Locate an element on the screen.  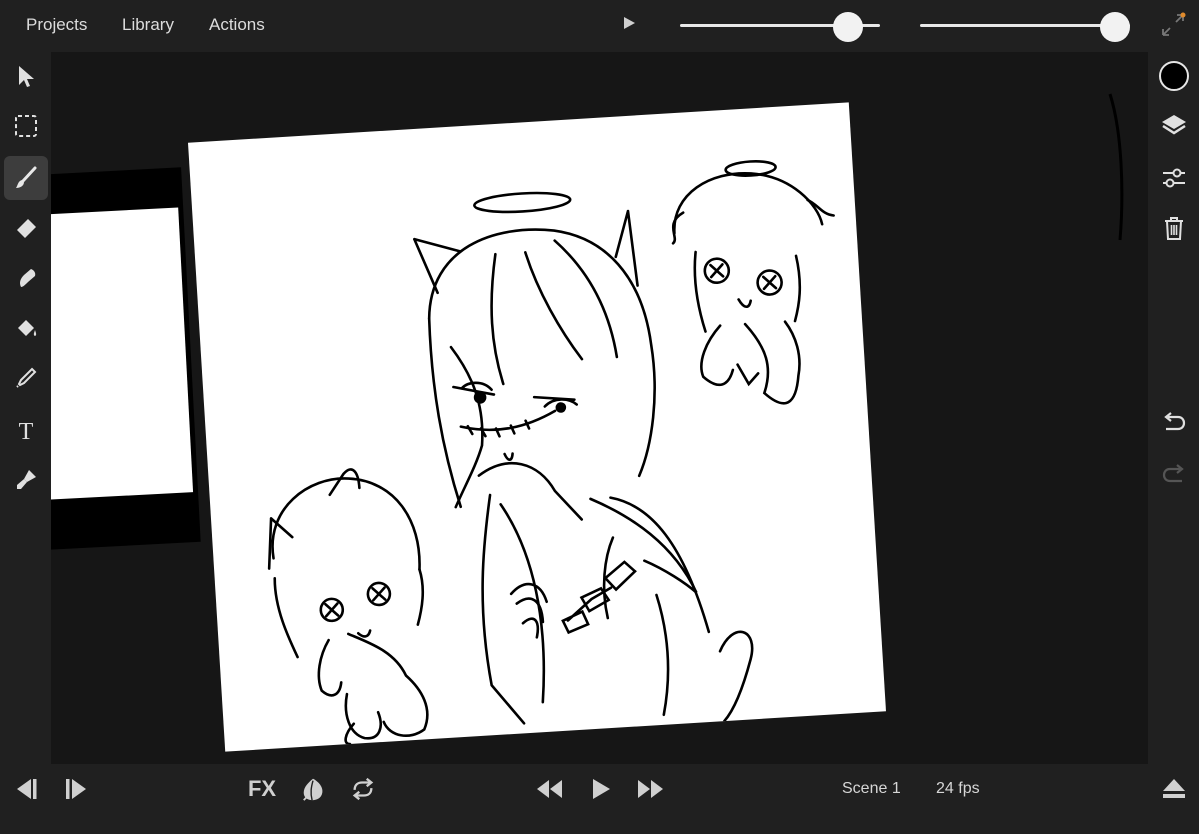
brush-tool is located at coordinates (26, 178).